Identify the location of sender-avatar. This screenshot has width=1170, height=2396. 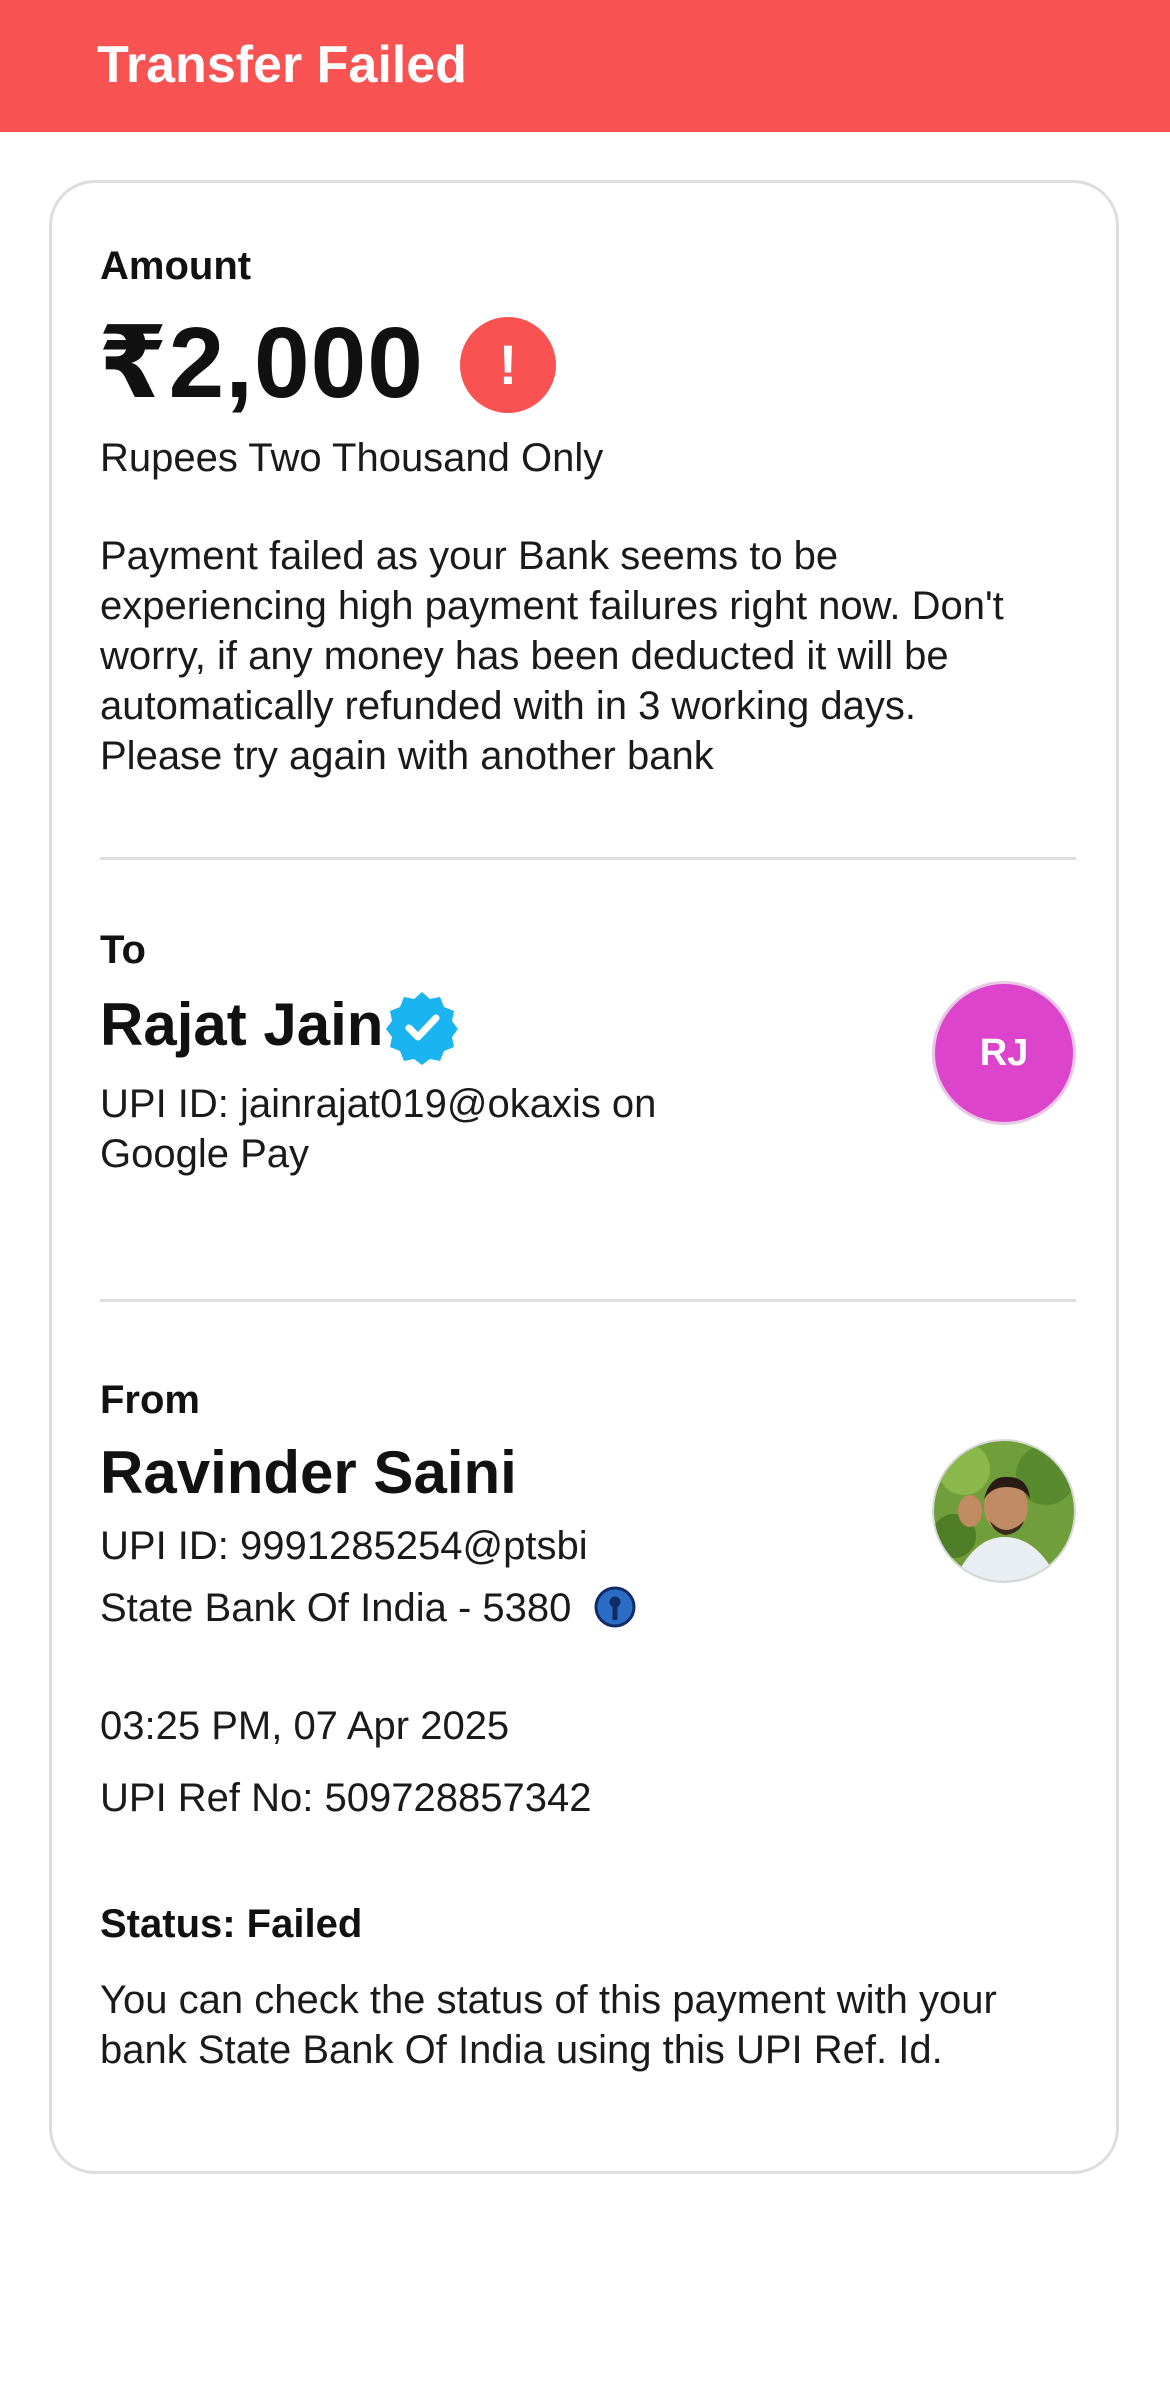
(1004, 1511).